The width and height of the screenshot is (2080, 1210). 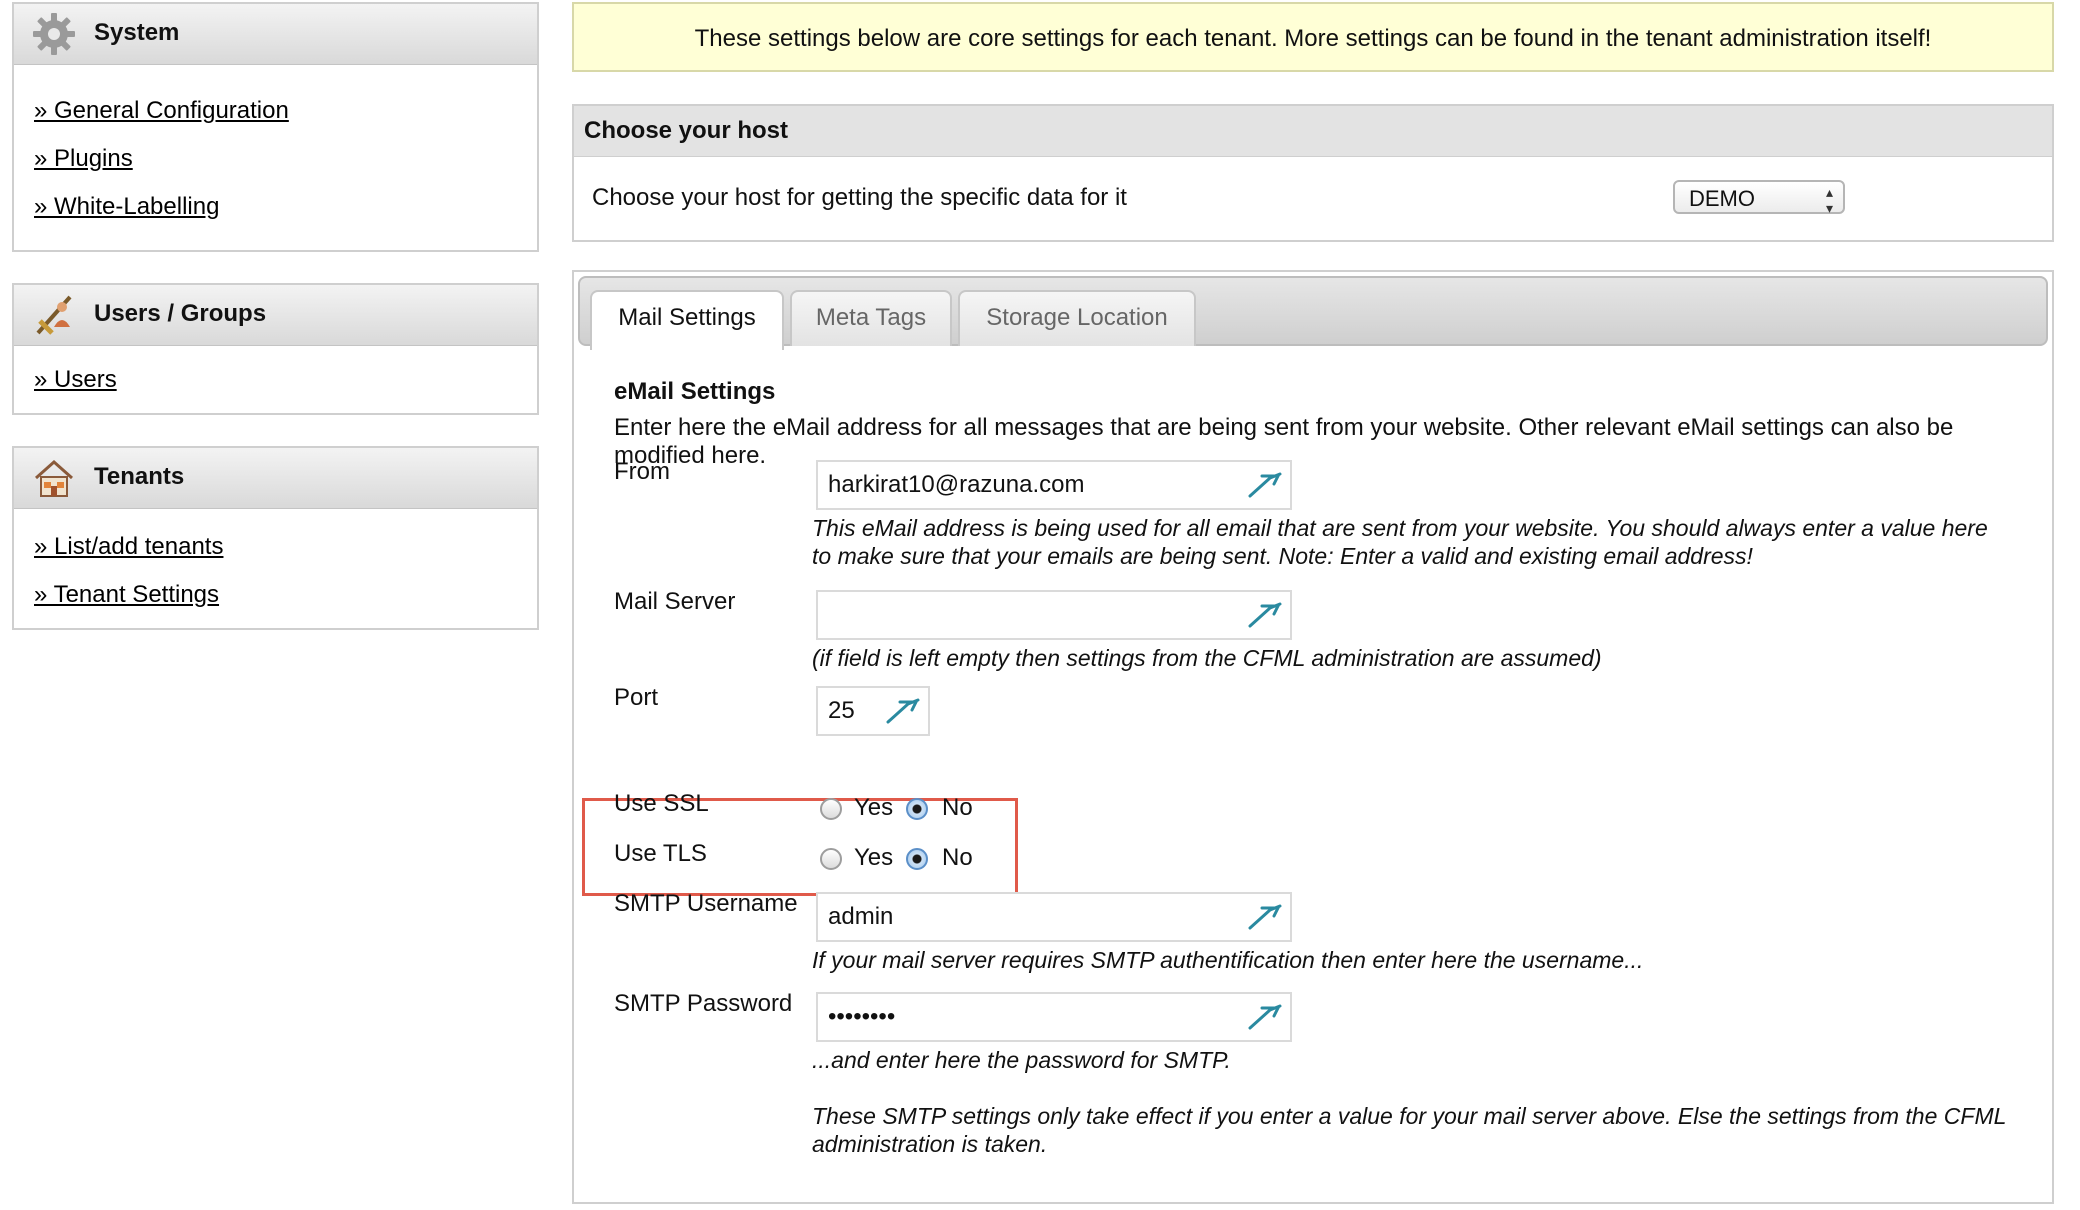 I want to click on smtp-password-input-value: ••••••••, so click(x=862, y=1016).